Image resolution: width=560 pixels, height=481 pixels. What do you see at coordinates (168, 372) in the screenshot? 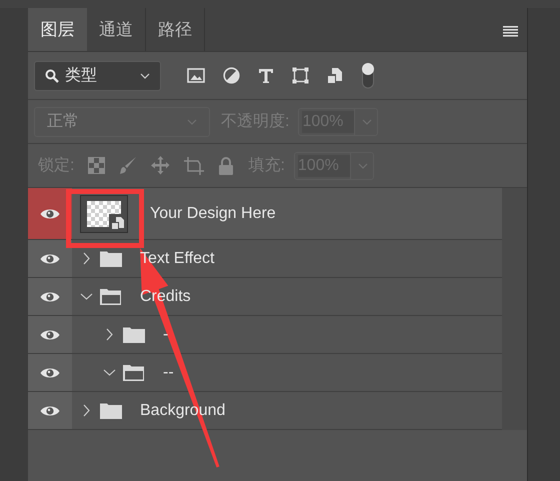
I see `layer-name: --` at bounding box center [168, 372].